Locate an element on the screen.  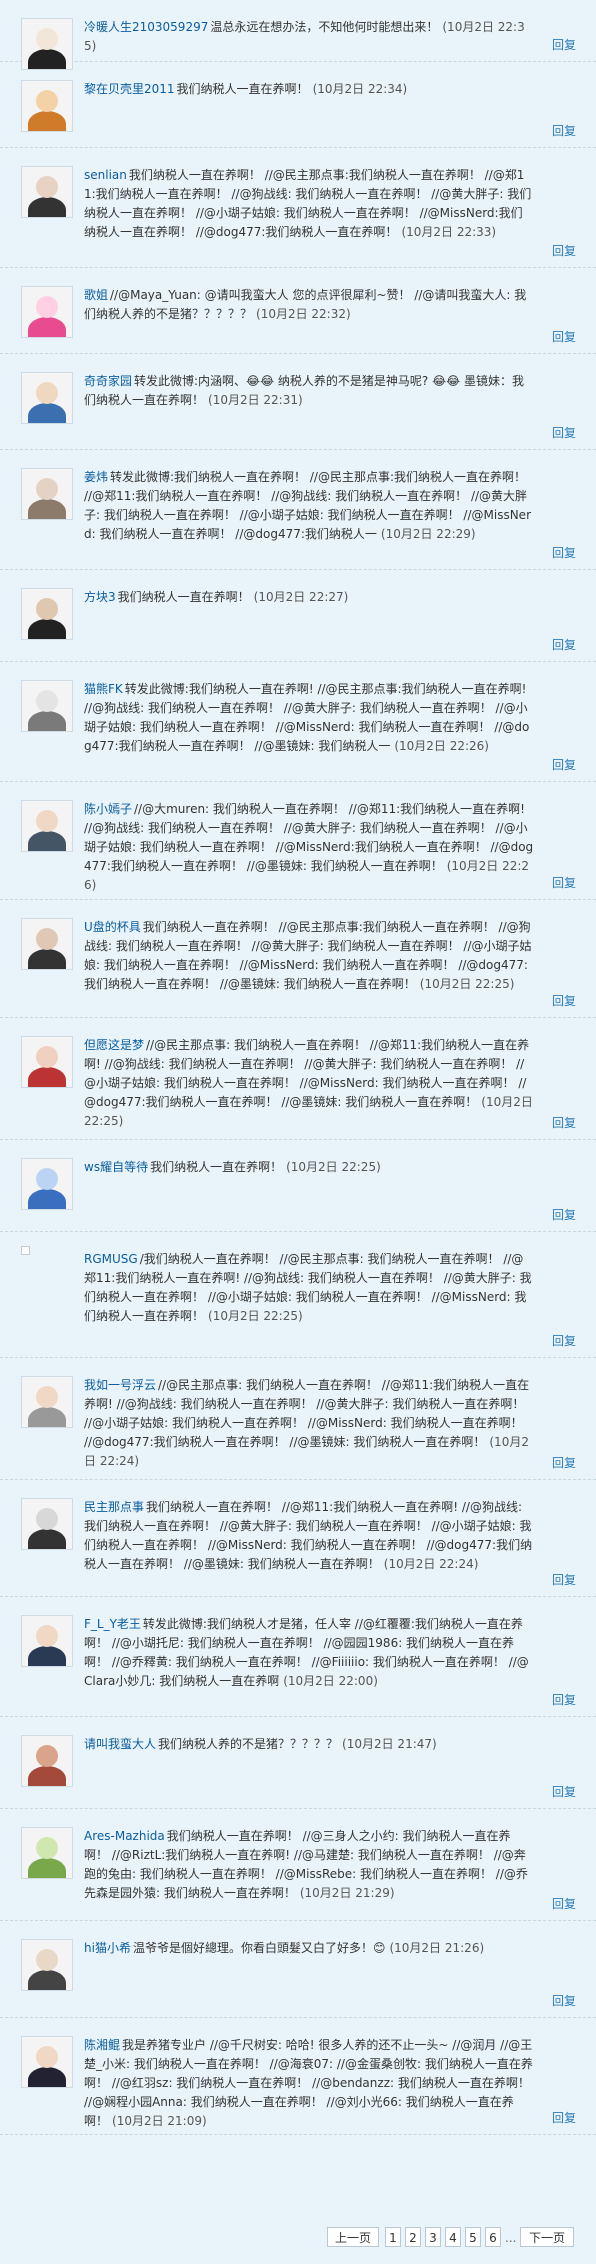
avatar-placeholder is located at coordinates (26, 1251).